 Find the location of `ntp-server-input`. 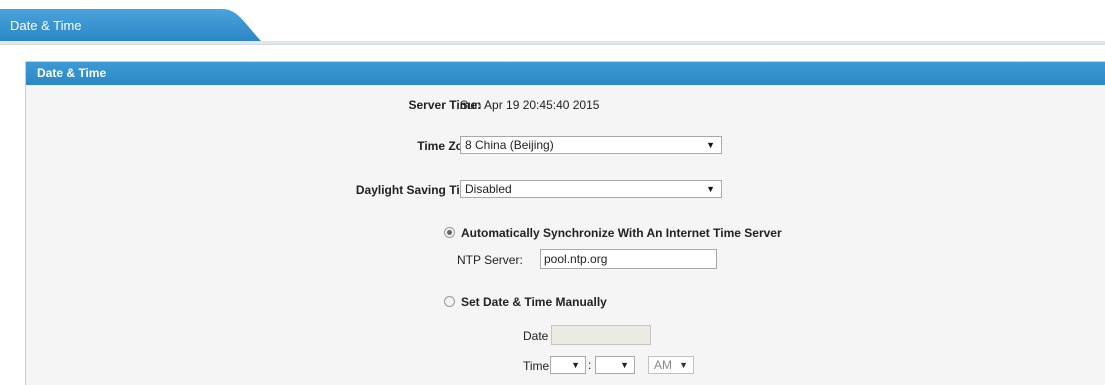

ntp-server-input is located at coordinates (628, 259).